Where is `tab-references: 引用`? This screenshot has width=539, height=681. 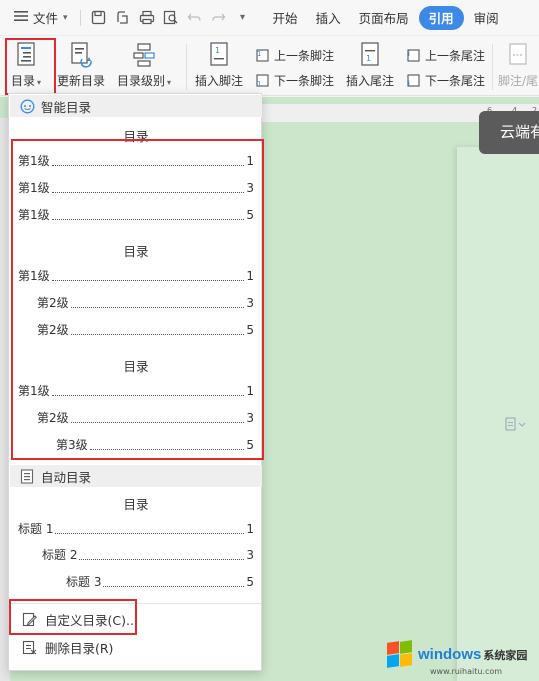
tab-references: 引用 is located at coordinates (441, 17).